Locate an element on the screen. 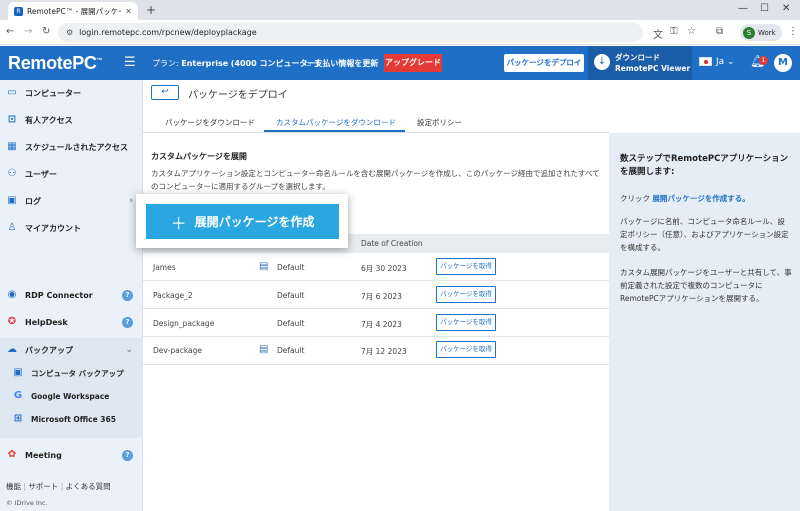  helpdesk-lifebuoy-icon: ✪ is located at coordinates (12, 321).